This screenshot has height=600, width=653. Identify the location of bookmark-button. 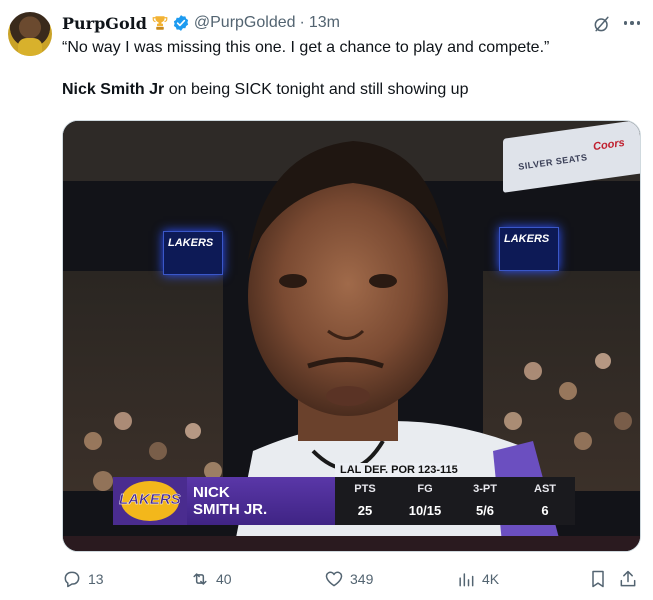
(598, 579).